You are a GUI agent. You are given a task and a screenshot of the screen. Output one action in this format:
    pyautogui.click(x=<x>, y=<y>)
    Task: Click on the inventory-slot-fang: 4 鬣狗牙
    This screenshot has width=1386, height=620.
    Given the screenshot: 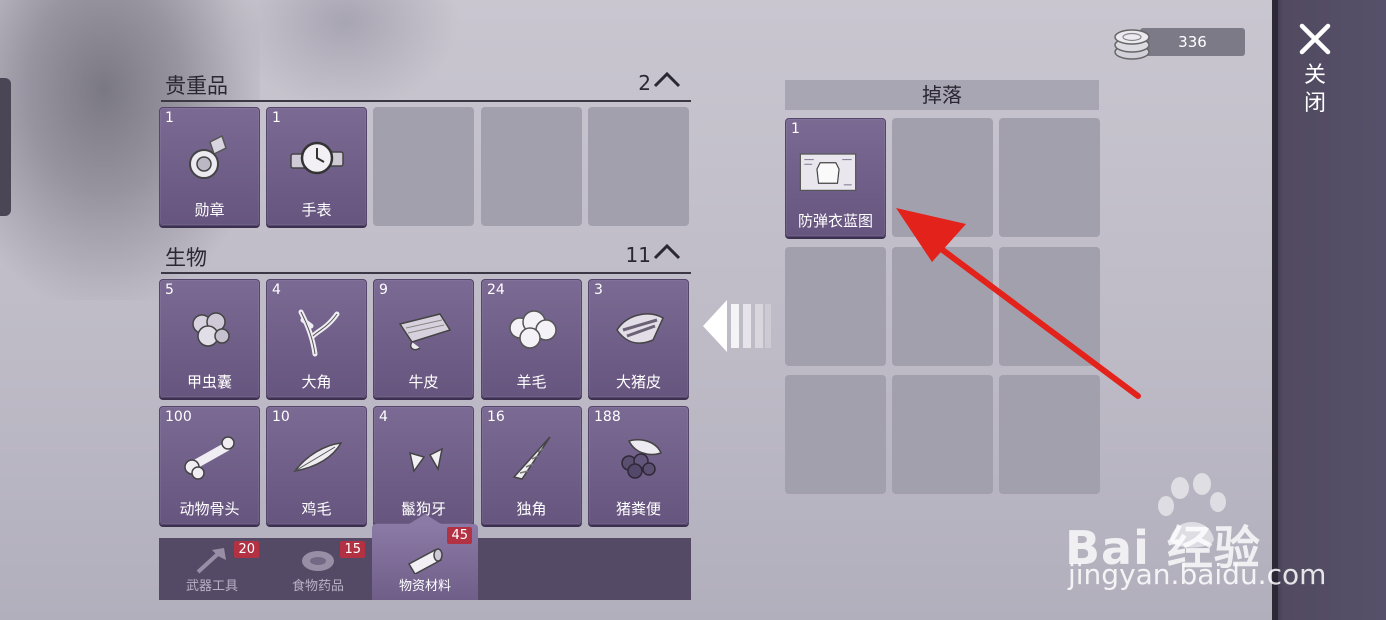 What is the action you would take?
    pyautogui.click(x=423, y=465)
    